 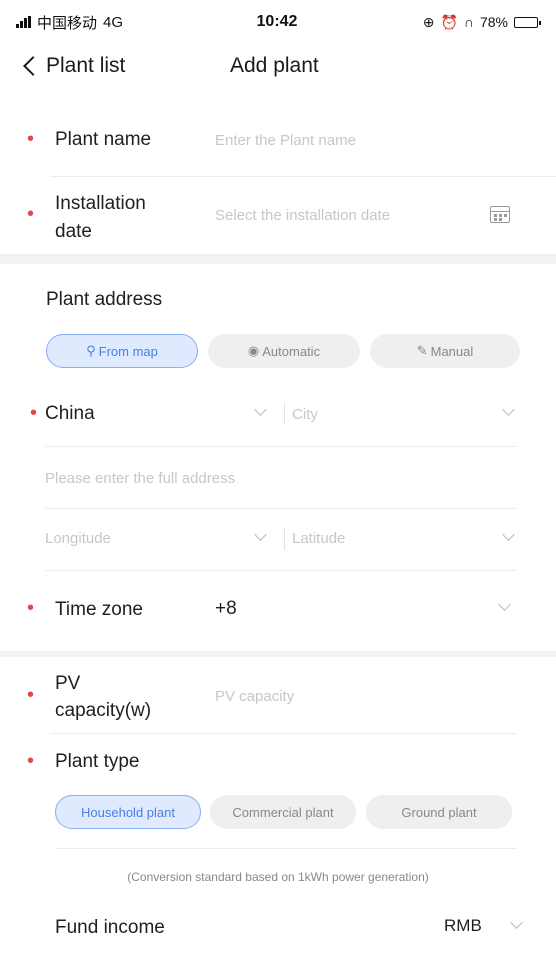 I want to click on plant-type-label: Plant type, so click(x=97, y=761).